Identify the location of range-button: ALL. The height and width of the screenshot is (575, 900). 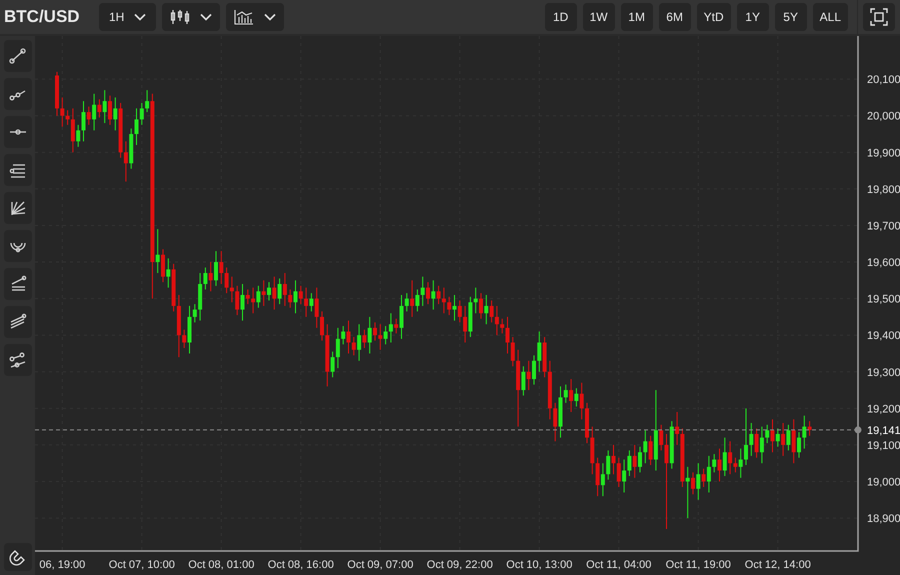
(830, 17).